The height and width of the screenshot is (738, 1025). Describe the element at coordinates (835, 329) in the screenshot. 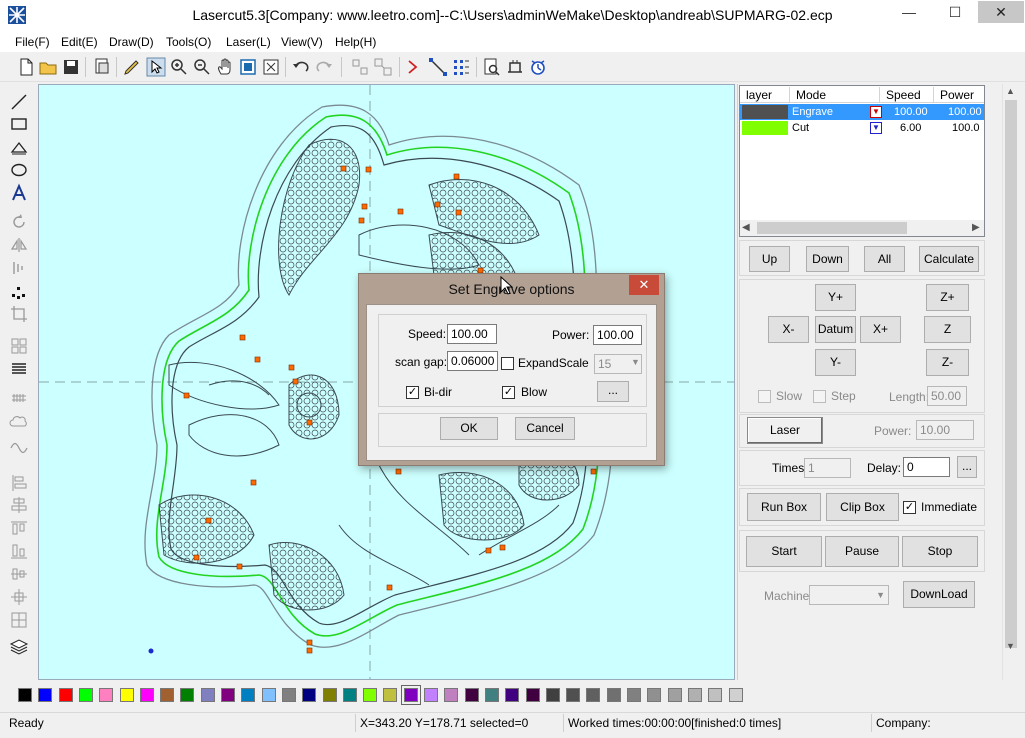

I see `datum-button: Datum` at that location.